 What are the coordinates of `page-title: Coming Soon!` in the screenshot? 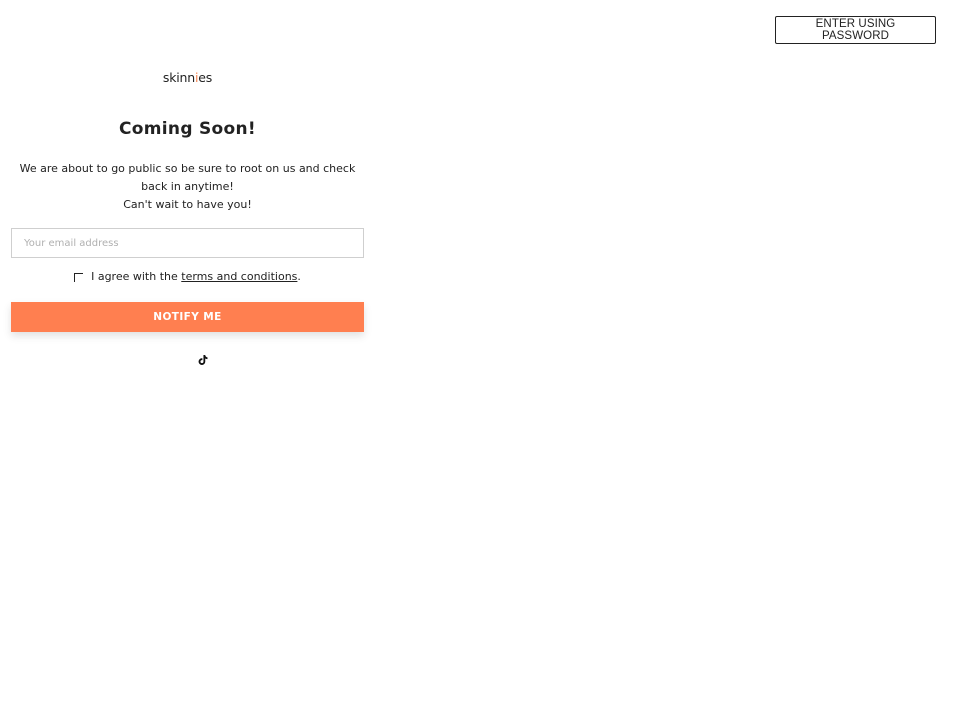 It's located at (187, 129).